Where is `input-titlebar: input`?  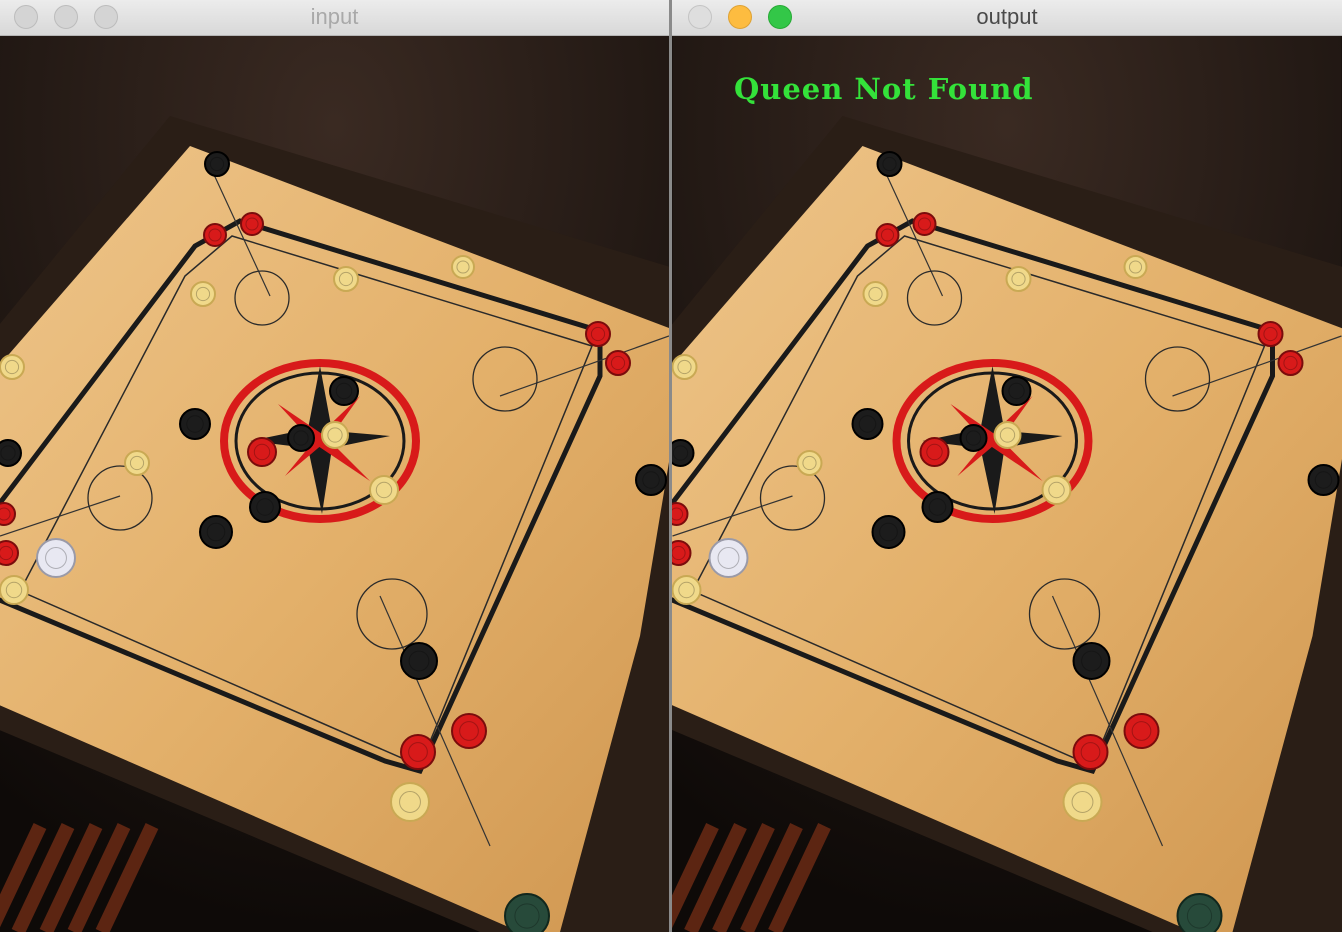 input-titlebar: input is located at coordinates (334, 18).